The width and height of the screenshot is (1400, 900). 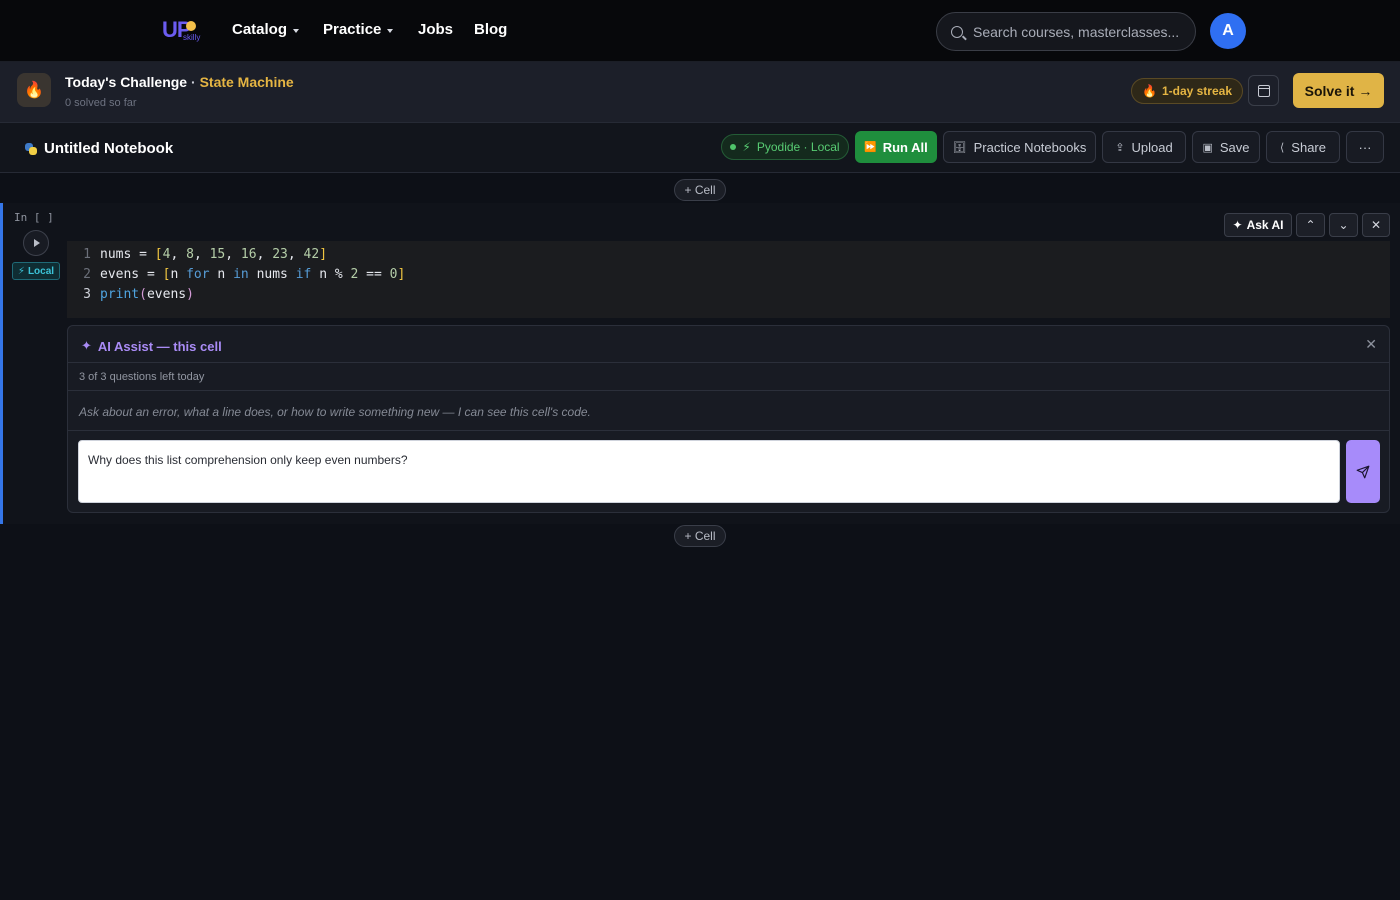 What do you see at coordinates (1234, 147) in the screenshot?
I see `save-label: Save` at bounding box center [1234, 147].